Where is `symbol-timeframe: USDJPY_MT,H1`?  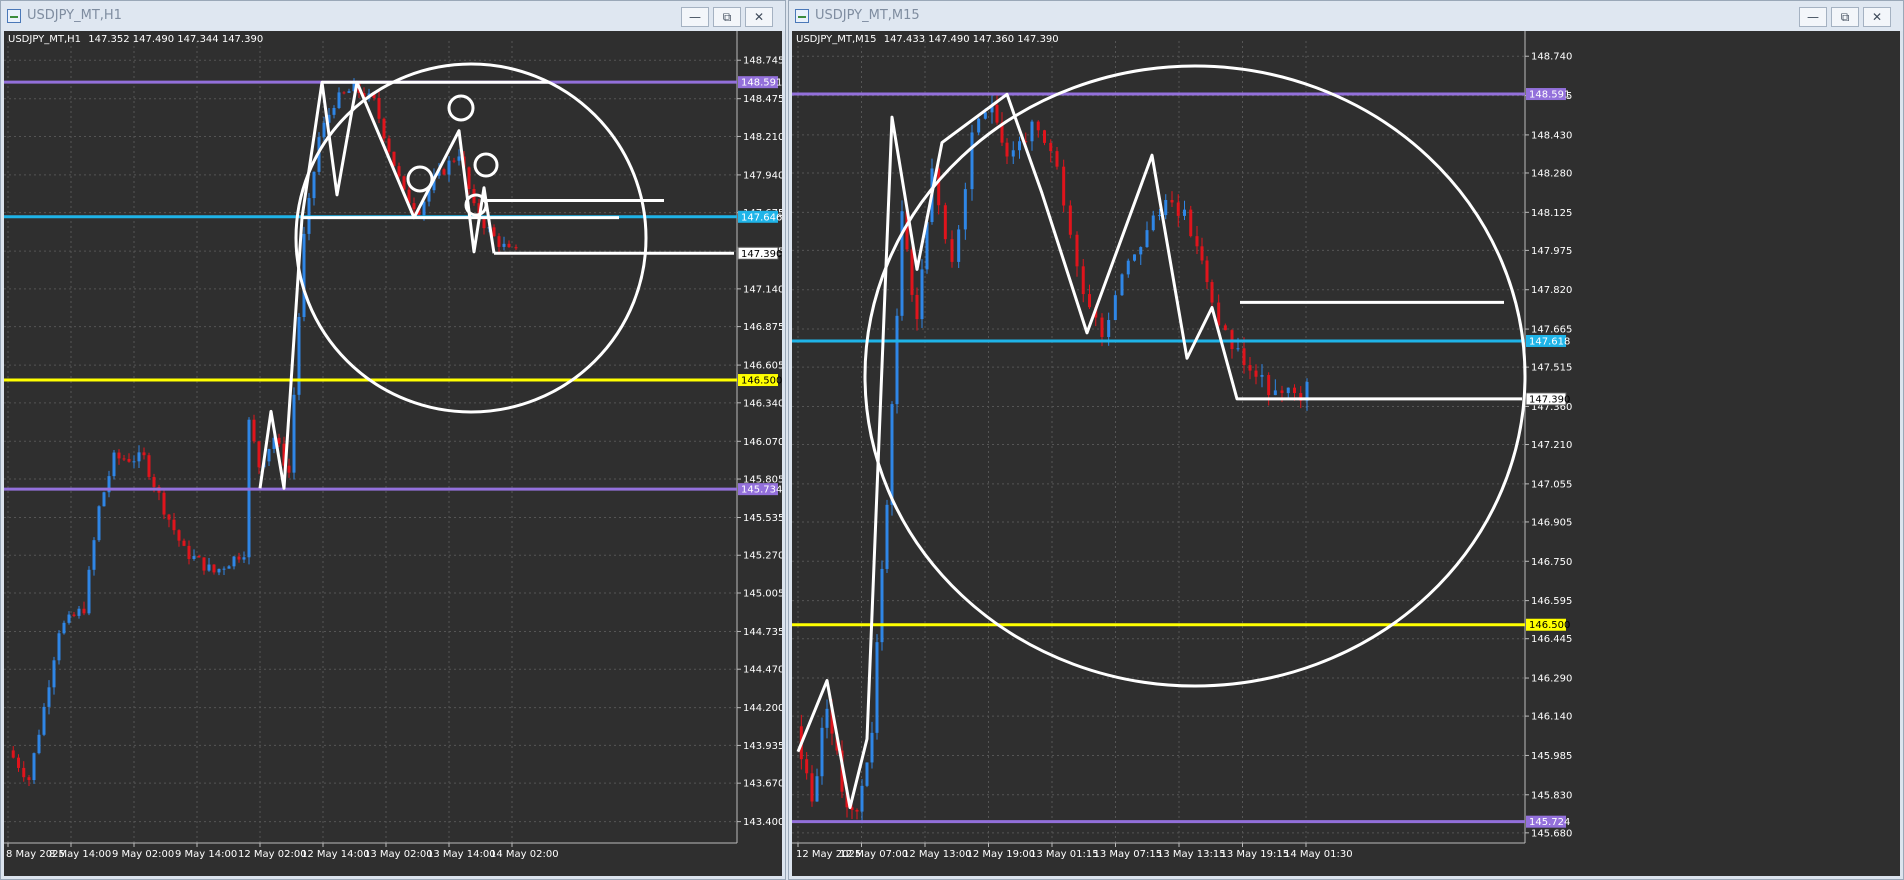 symbol-timeframe: USDJPY_MT,H1 is located at coordinates (45, 39).